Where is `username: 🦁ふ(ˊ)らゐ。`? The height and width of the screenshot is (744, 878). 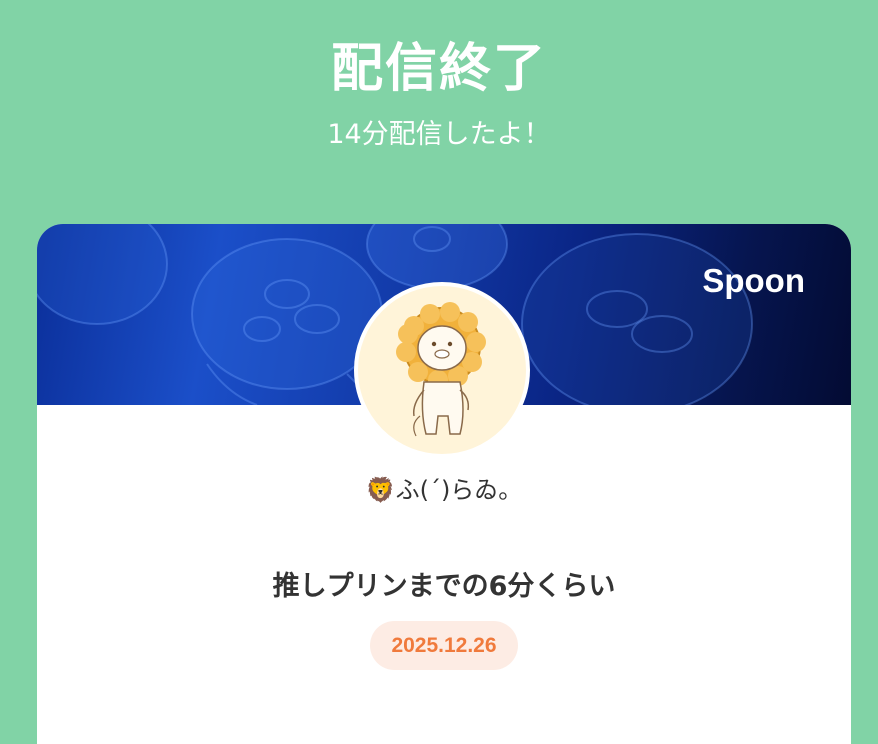
username: 🦁ふ(ˊ)らゐ。 is located at coordinates (444, 487).